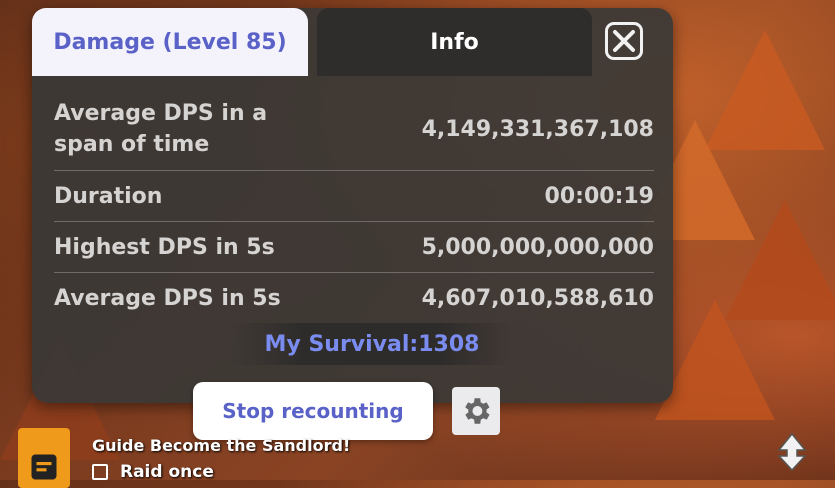  I want to click on survival-count: My Survival:1308, so click(372, 344).